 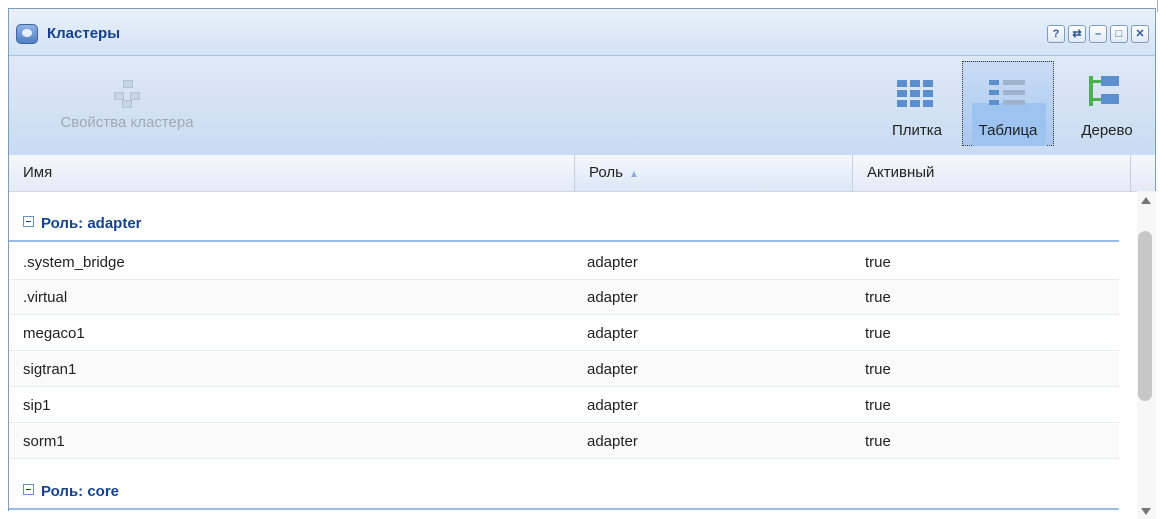 What do you see at coordinates (564, 297) in the screenshot?
I see `table-row: .virtual adapter true` at bounding box center [564, 297].